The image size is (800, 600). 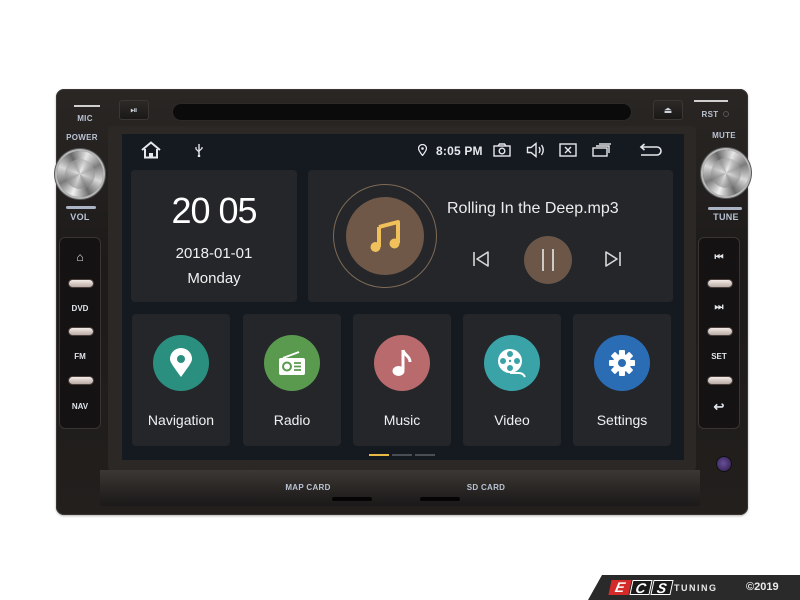 I want to click on volume-icon, so click(x=536, y=150).